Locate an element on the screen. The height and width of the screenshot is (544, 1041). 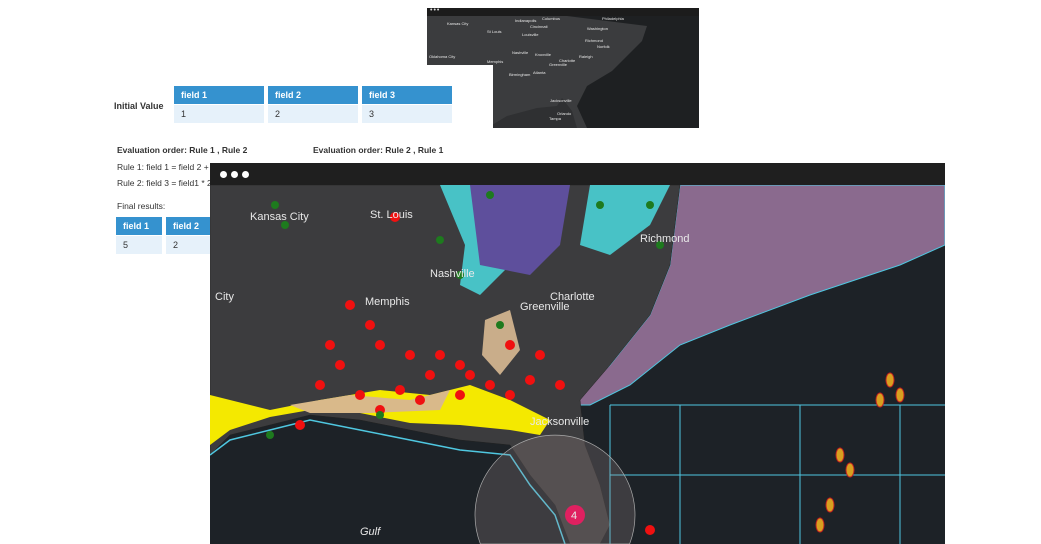
map-label: Washington is located at coordinates (597, 28).